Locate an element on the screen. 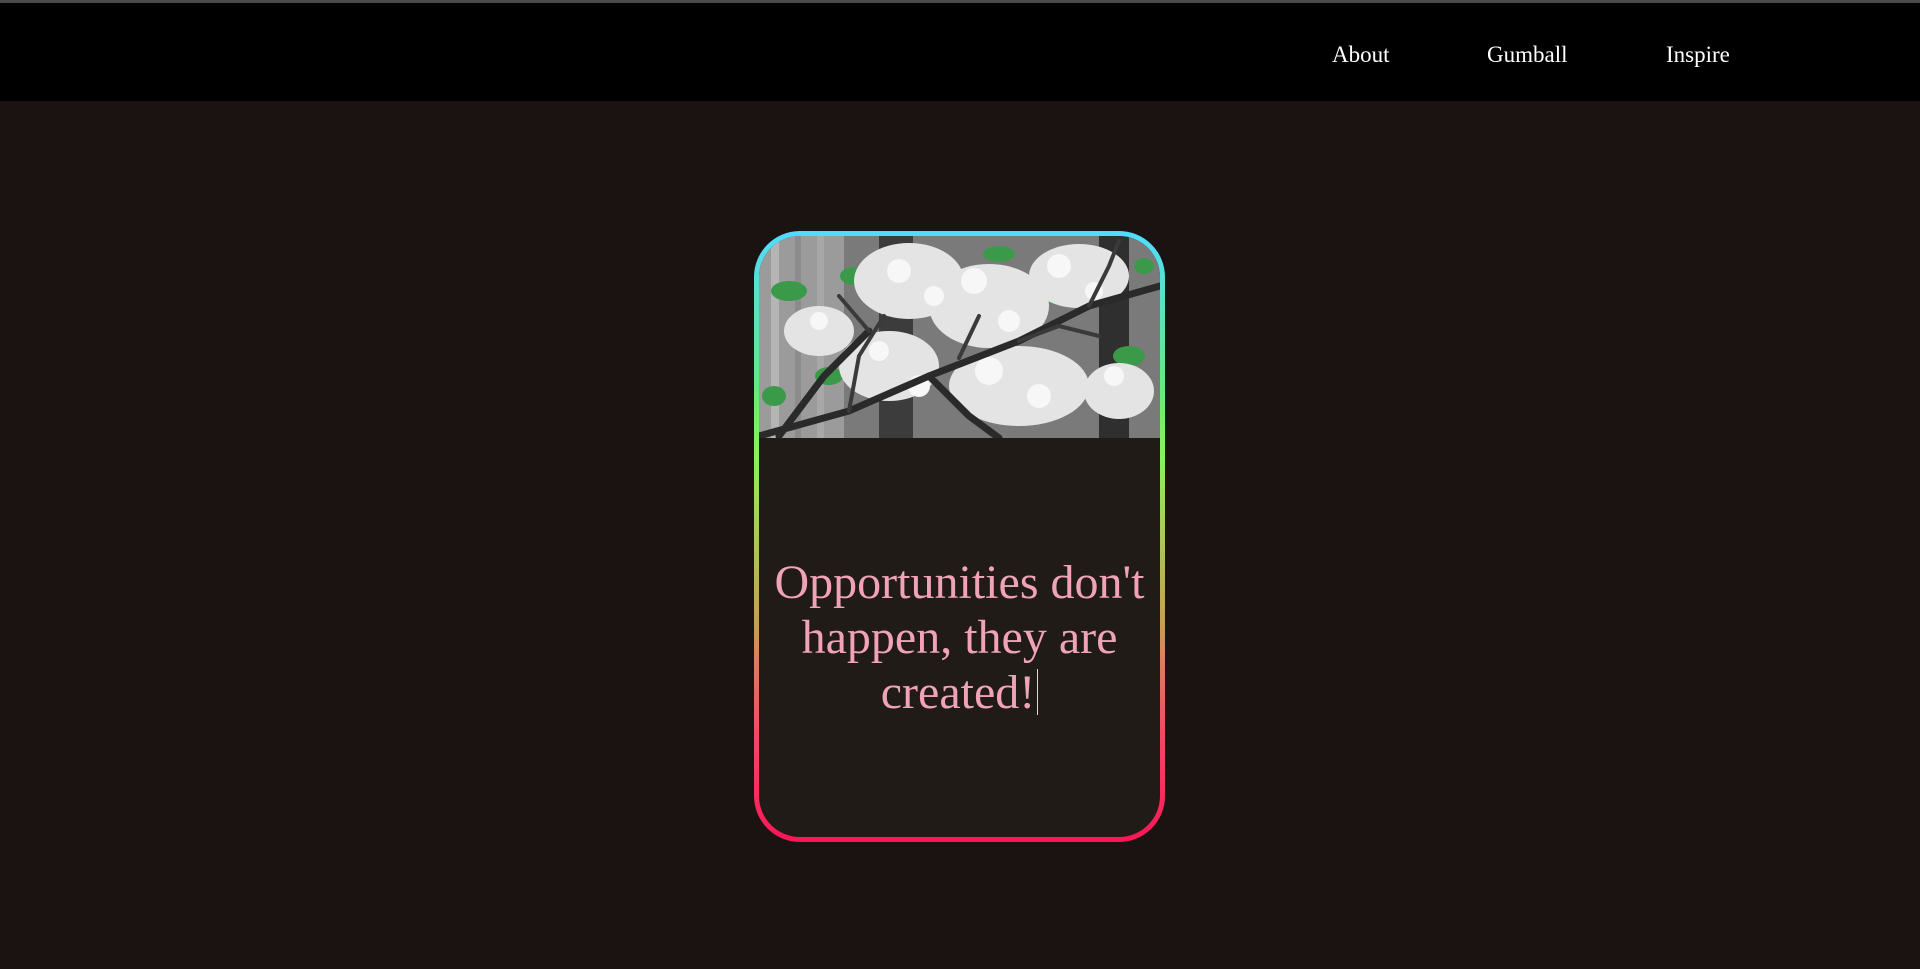 Image resolution: width=1920 pixels, height=969 pixels. nav-link-about: About is located at coordinates (1361, 55).